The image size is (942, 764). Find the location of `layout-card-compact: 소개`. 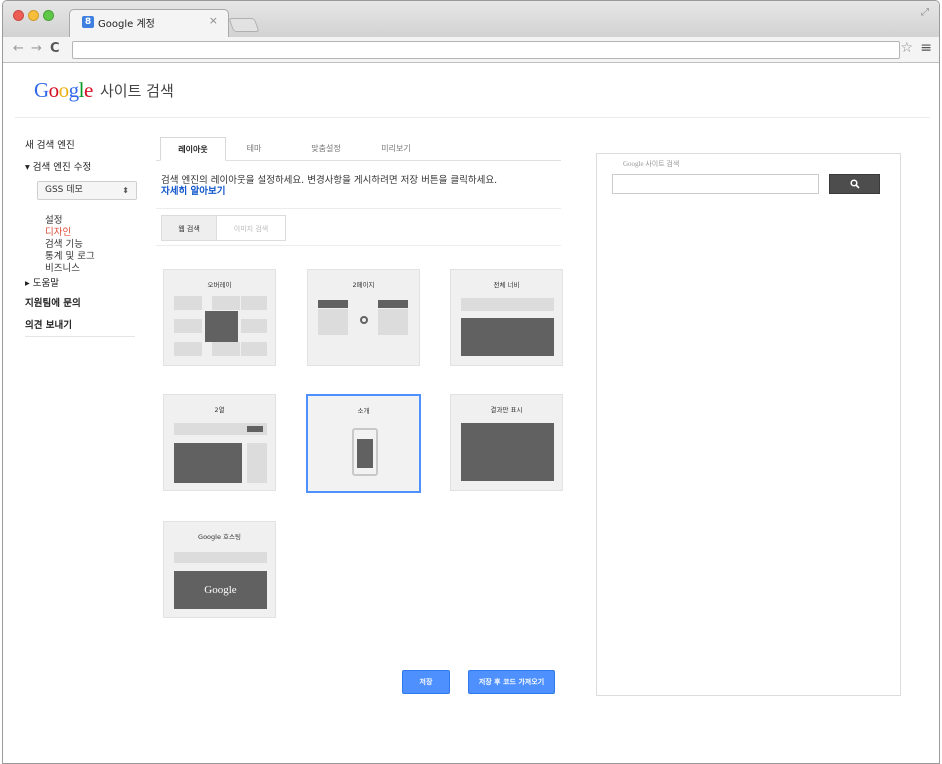

layout-card-compact: 소개 is located at coordinates (363, 443).